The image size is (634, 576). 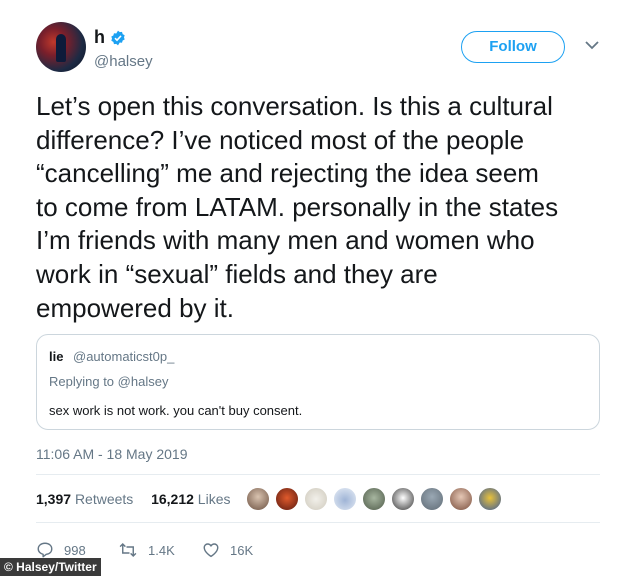 What do you see at coordinates (237, 273) in the screenshot?
I see `tweet-line: work in “sexual” fields and they are` at bounding box center [237, 273].